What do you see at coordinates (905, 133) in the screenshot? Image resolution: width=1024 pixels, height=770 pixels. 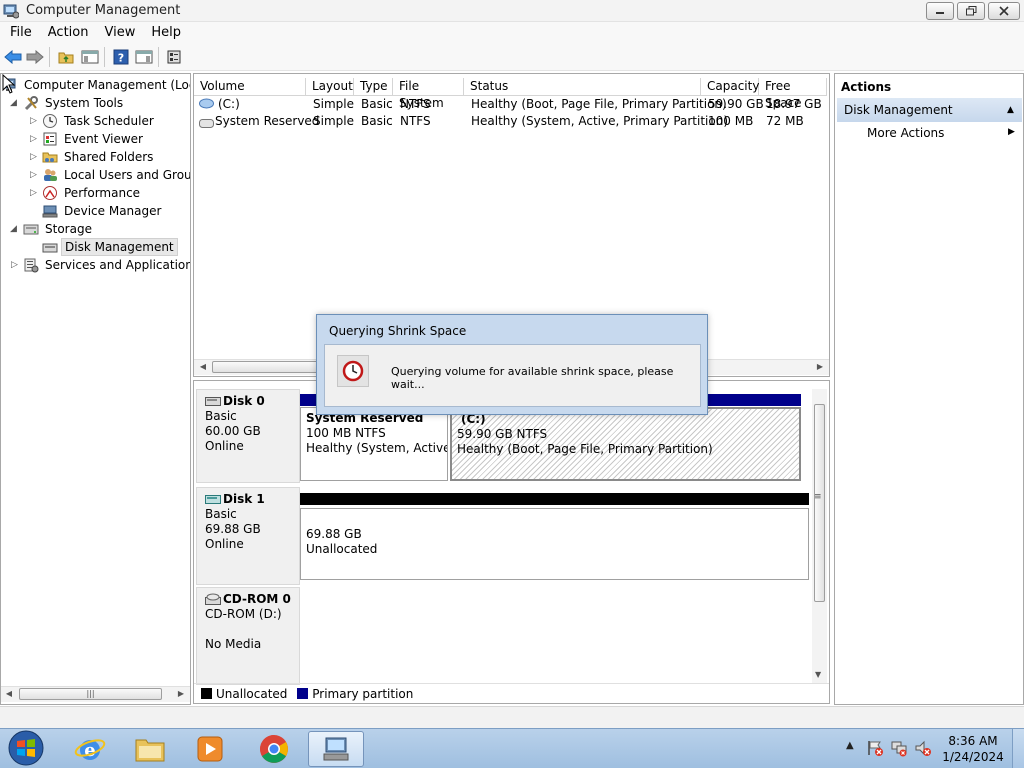 I see `more-actions-item: More Actions` at bounding box center [905, 133].